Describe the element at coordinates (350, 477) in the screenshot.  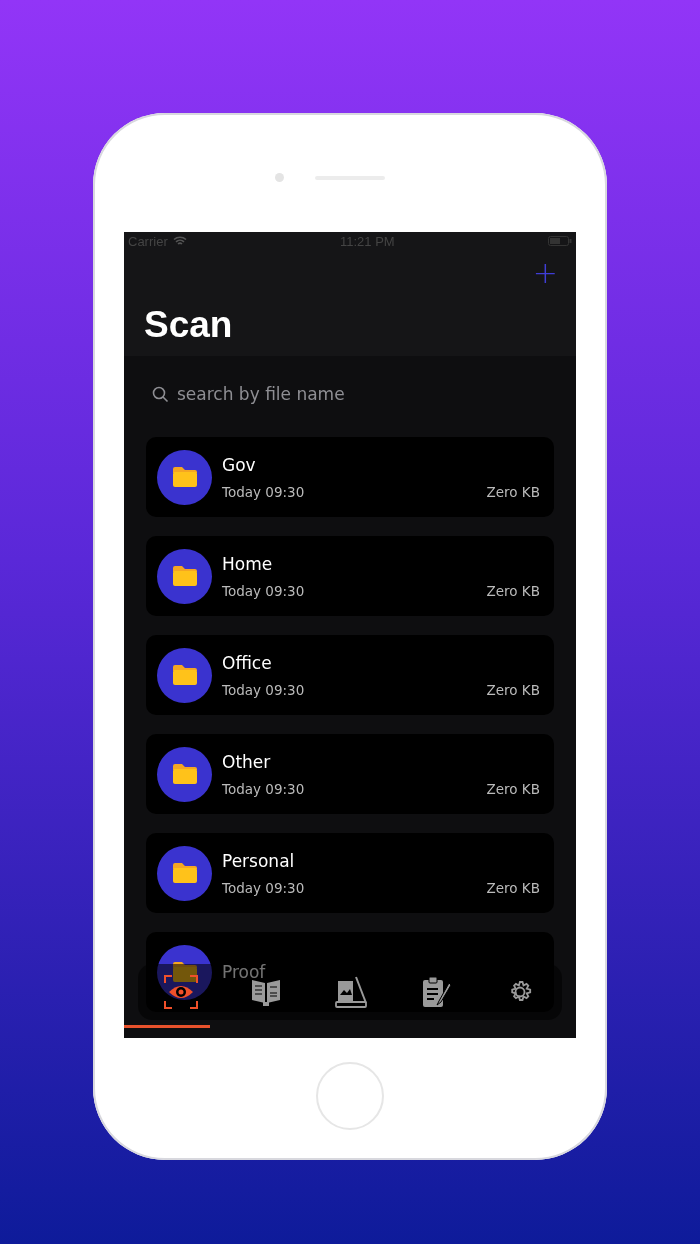
I see `folder-card: Gov Today 09:30 Zero KB` at that location.